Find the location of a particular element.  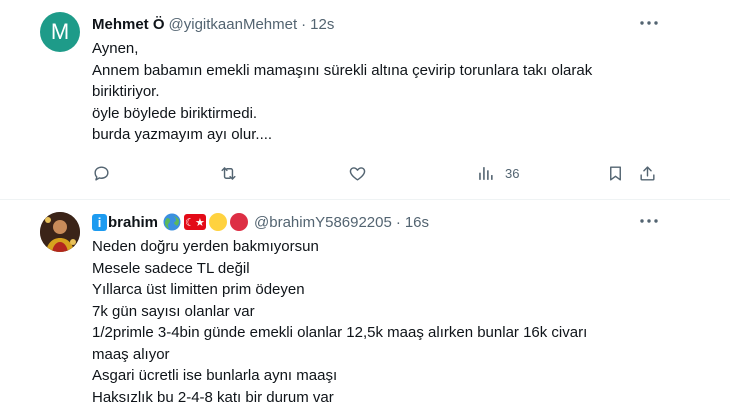

tweet-text-line: Aynen, is located at coordinates (115, 48).